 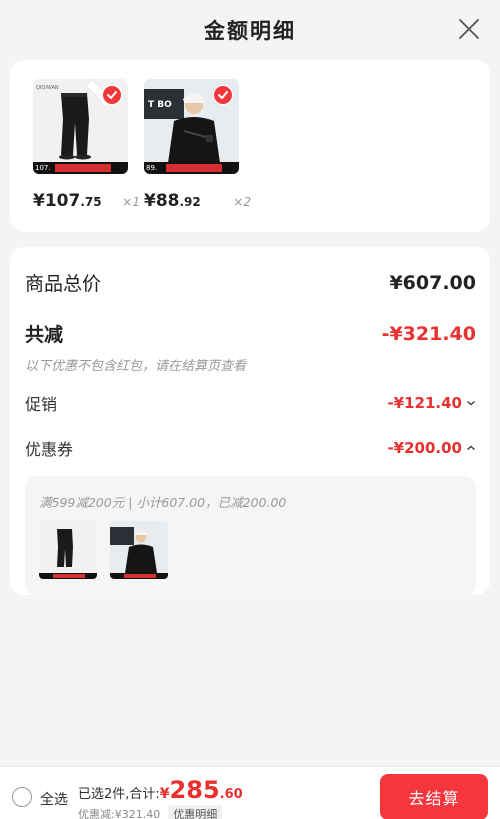 I want to click on total-value: ¥607.00, so click(x=432, y=282).